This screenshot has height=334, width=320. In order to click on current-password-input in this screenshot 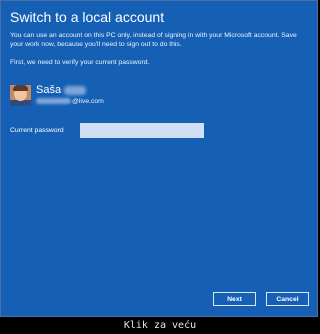, I will do `click(142, 130)`.